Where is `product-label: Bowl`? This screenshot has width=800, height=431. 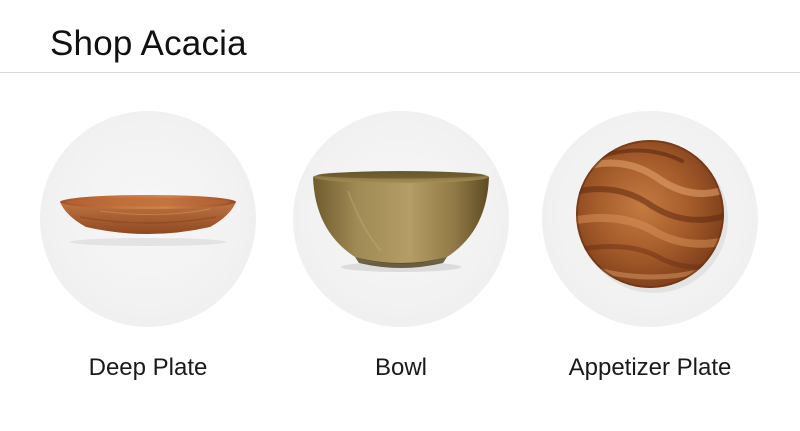 product-label: Bowl is located at coordinates (401, 368).